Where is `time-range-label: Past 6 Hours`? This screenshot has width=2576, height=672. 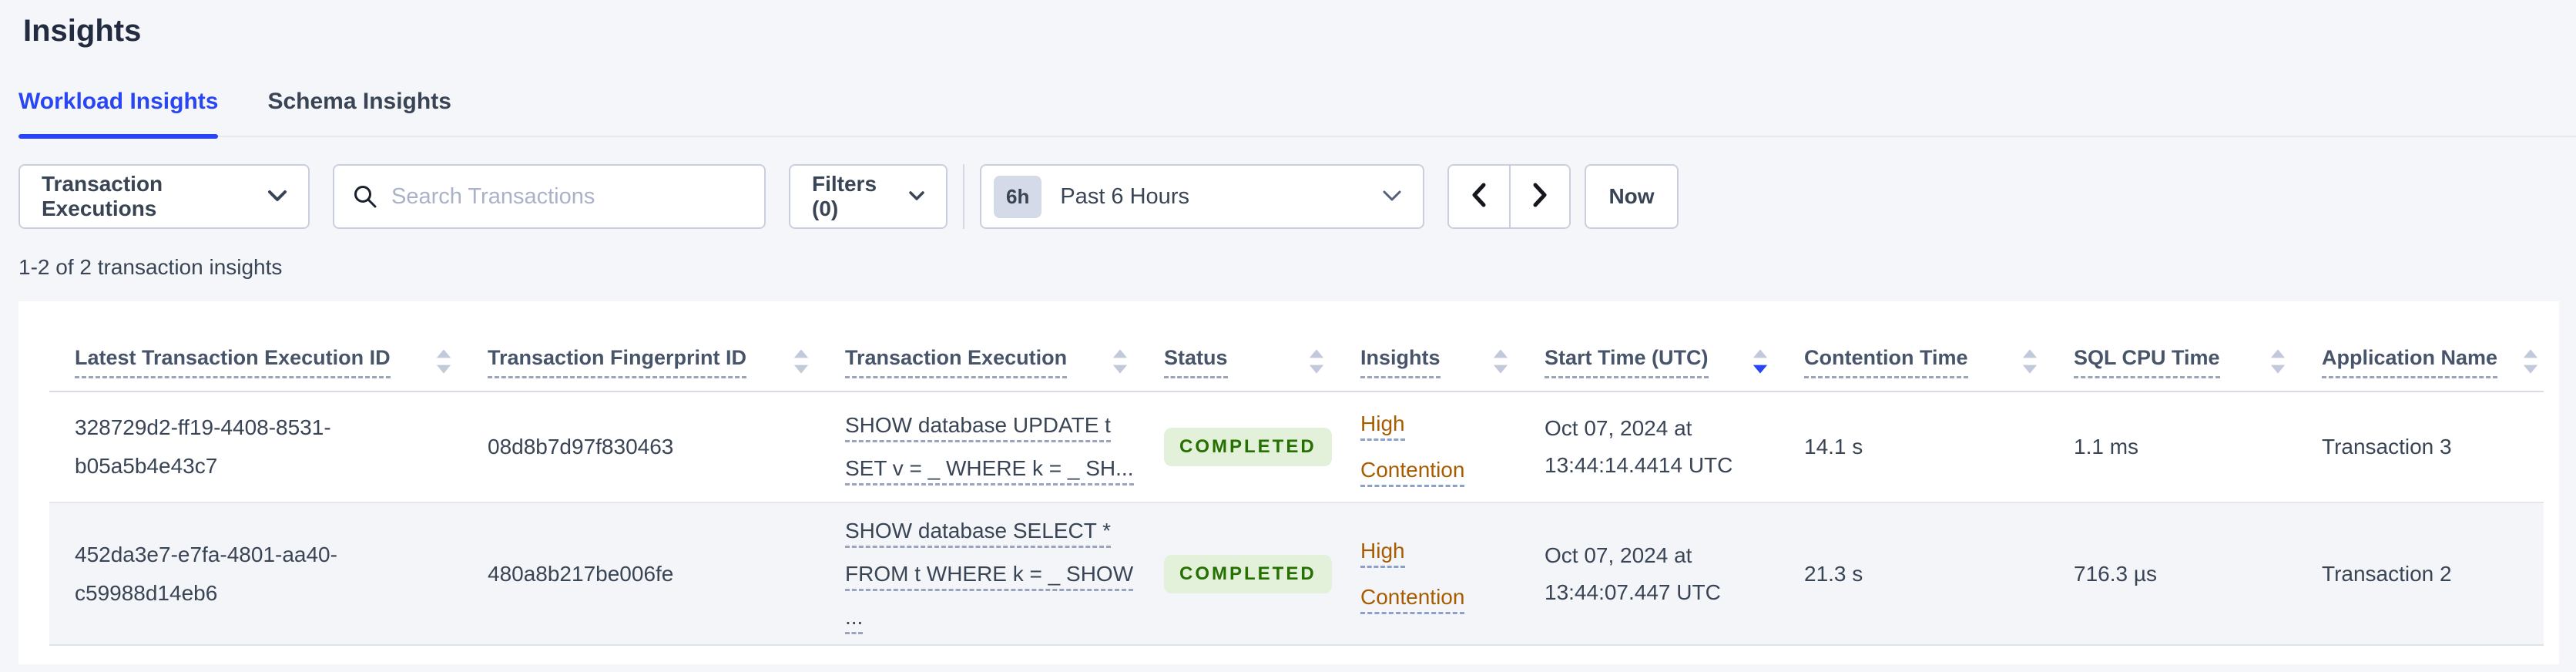 time-range-label: Past 6 Hours is located at coordinates (1124, 196).